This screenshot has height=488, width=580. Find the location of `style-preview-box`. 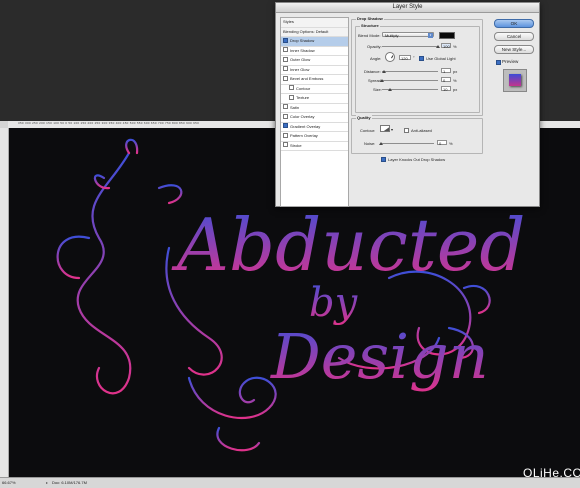

style-preview-box is located at coordinates (515, 80).